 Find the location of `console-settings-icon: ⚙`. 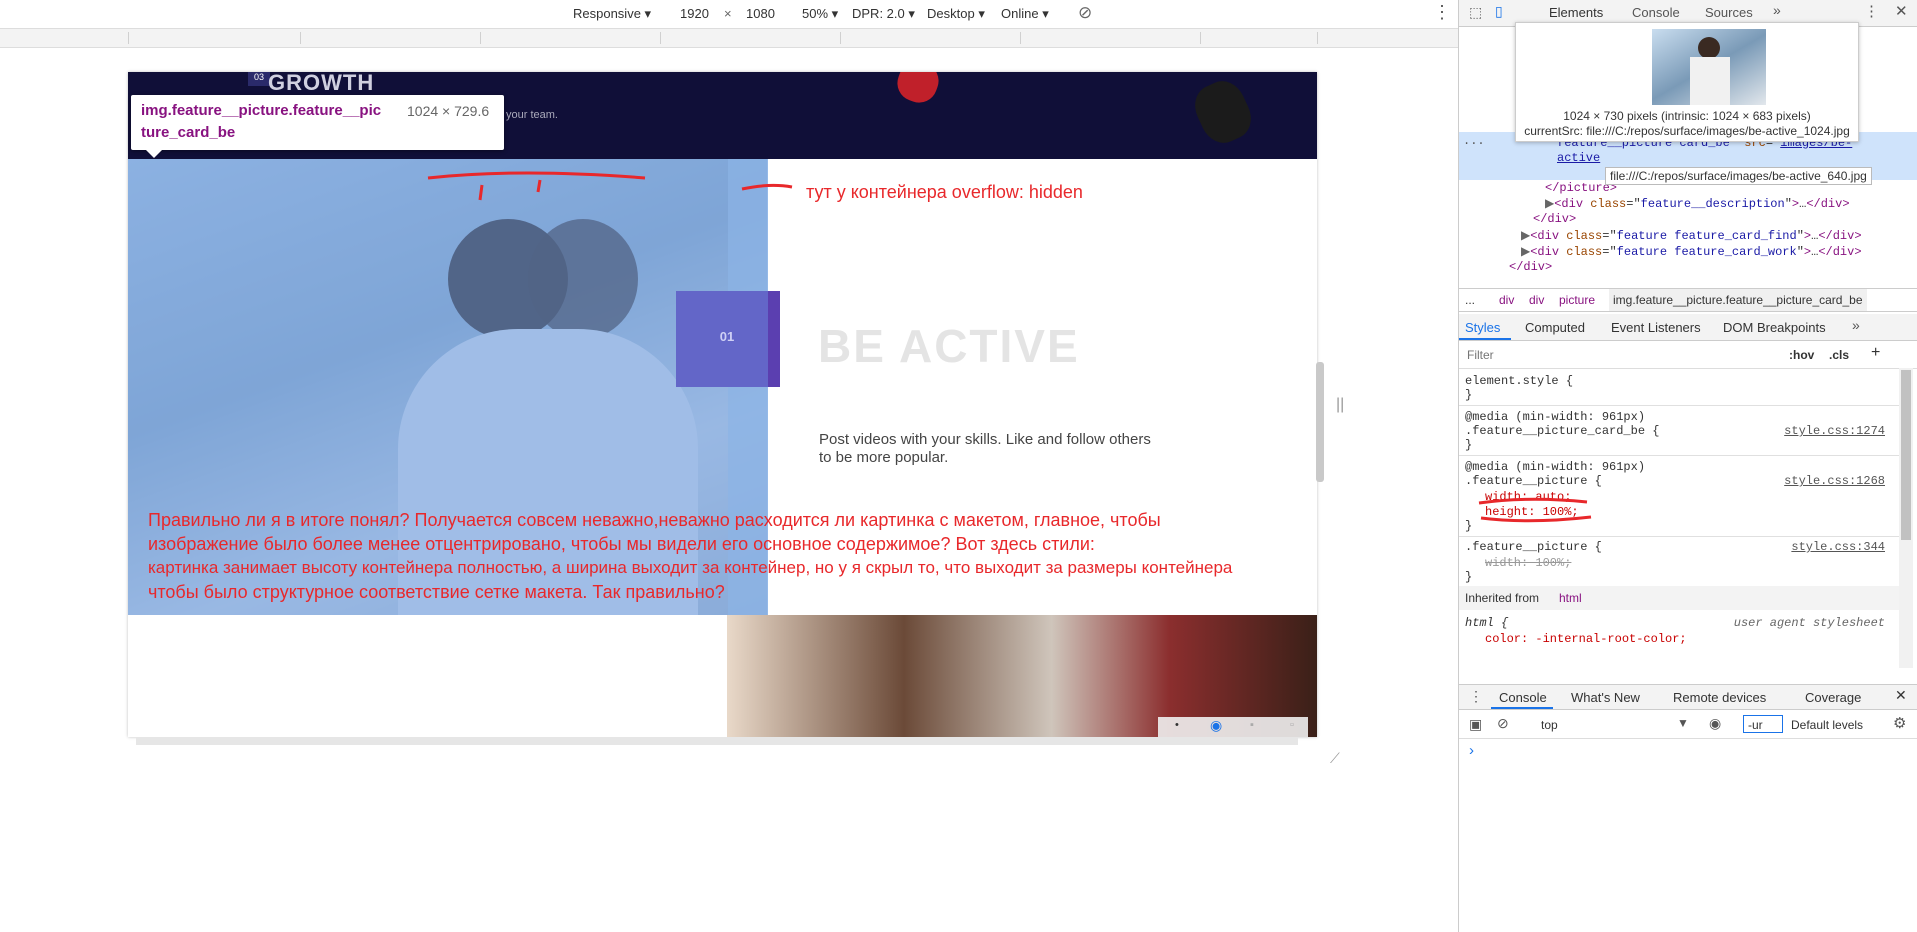

console-settings-icon: ⚙ is located at coordinates (1899, 723).